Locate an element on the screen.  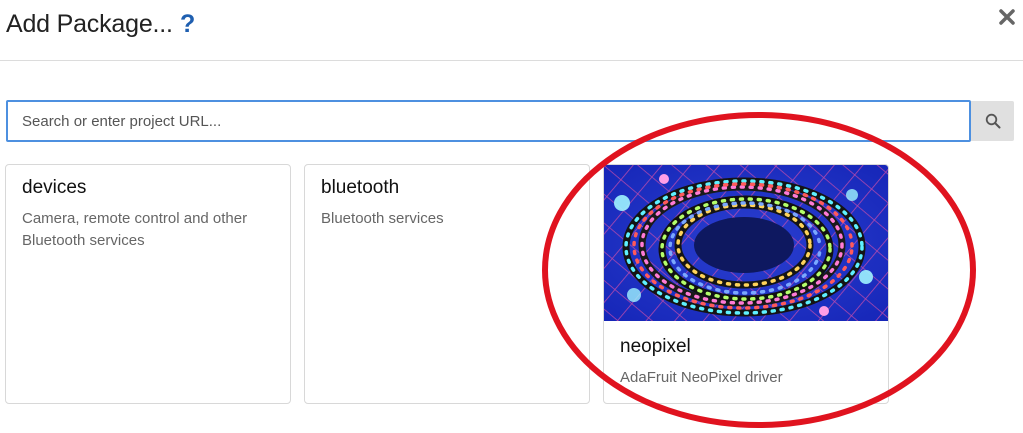
package-title: bluetooth is located at coordinates (360, 187).